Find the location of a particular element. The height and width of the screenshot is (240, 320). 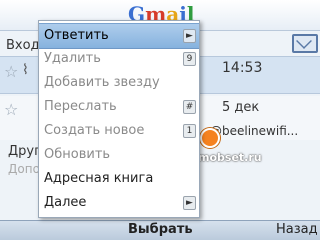

menu-item-label: Создать новое is located at coordinates (94, 130).